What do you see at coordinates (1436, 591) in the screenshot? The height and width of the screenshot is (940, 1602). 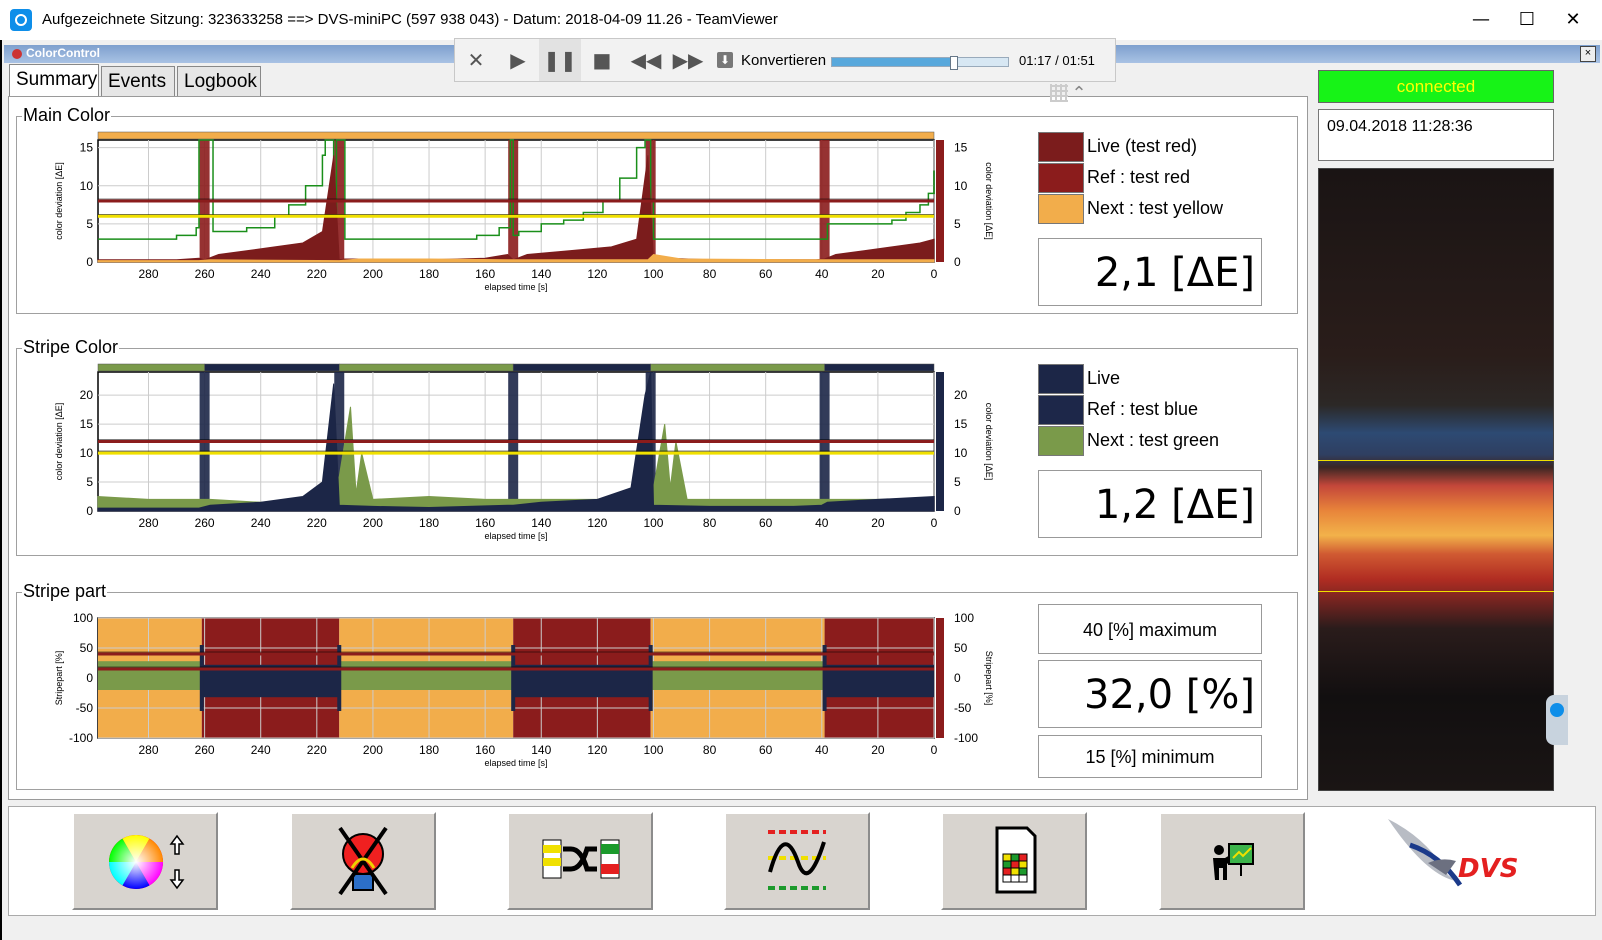 I see `camera-marker-bottom` at bounding box center [1436, 591].